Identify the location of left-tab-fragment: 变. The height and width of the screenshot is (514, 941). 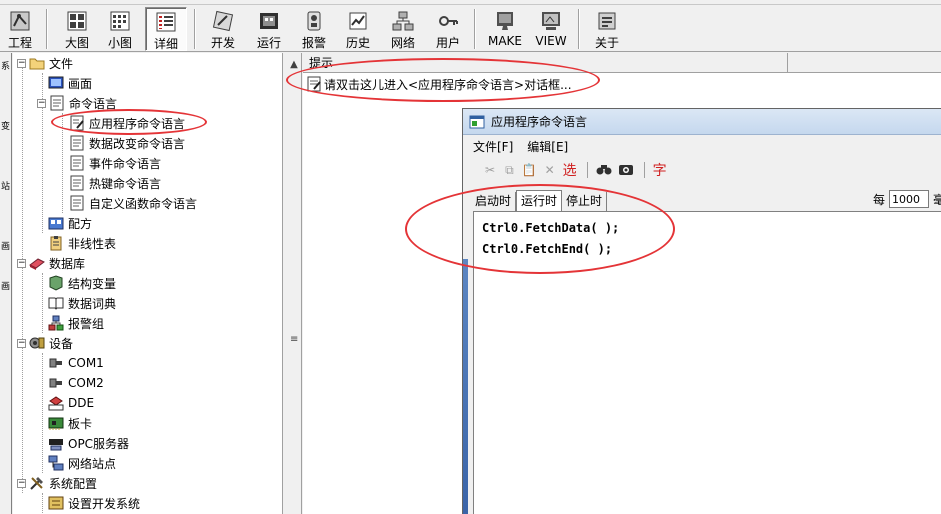
(5, 127).